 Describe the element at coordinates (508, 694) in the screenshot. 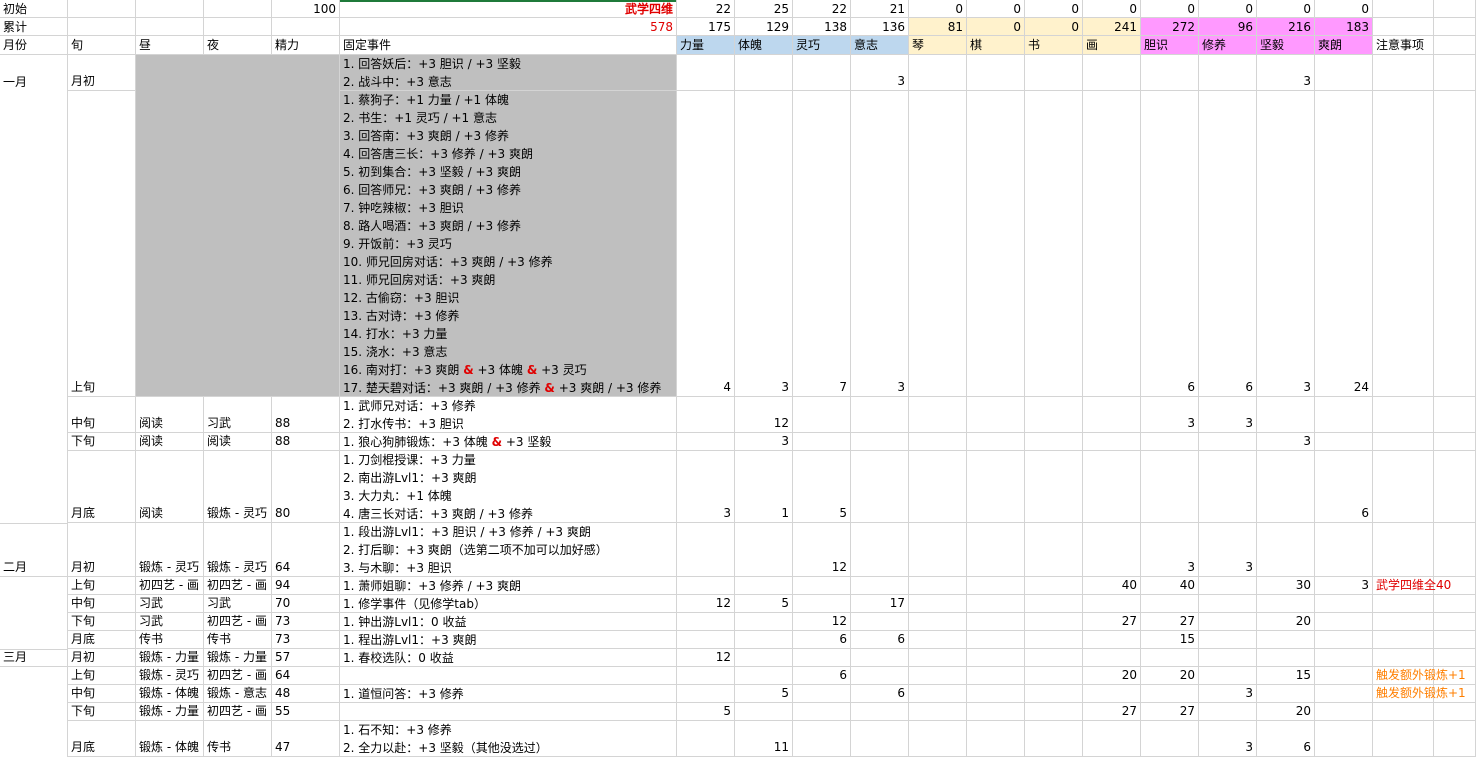

I see `events-cell: 1. 道恒问答：+3 修养` at that location.